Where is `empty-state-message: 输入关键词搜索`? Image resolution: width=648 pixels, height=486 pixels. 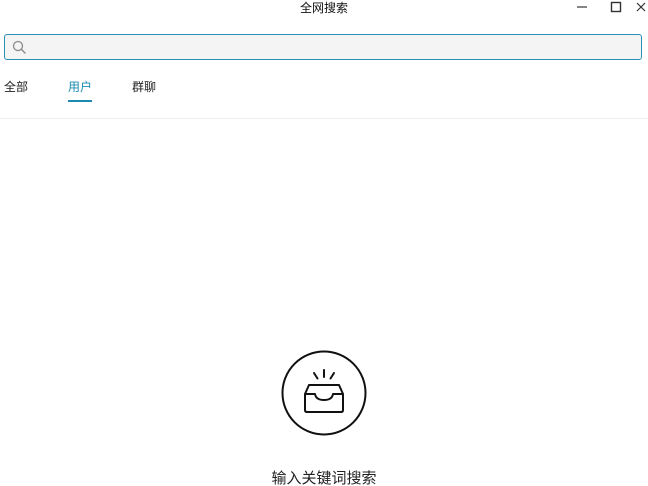 empty-state-message: 输入关键词搜索 is located at coordinates (324, 477).